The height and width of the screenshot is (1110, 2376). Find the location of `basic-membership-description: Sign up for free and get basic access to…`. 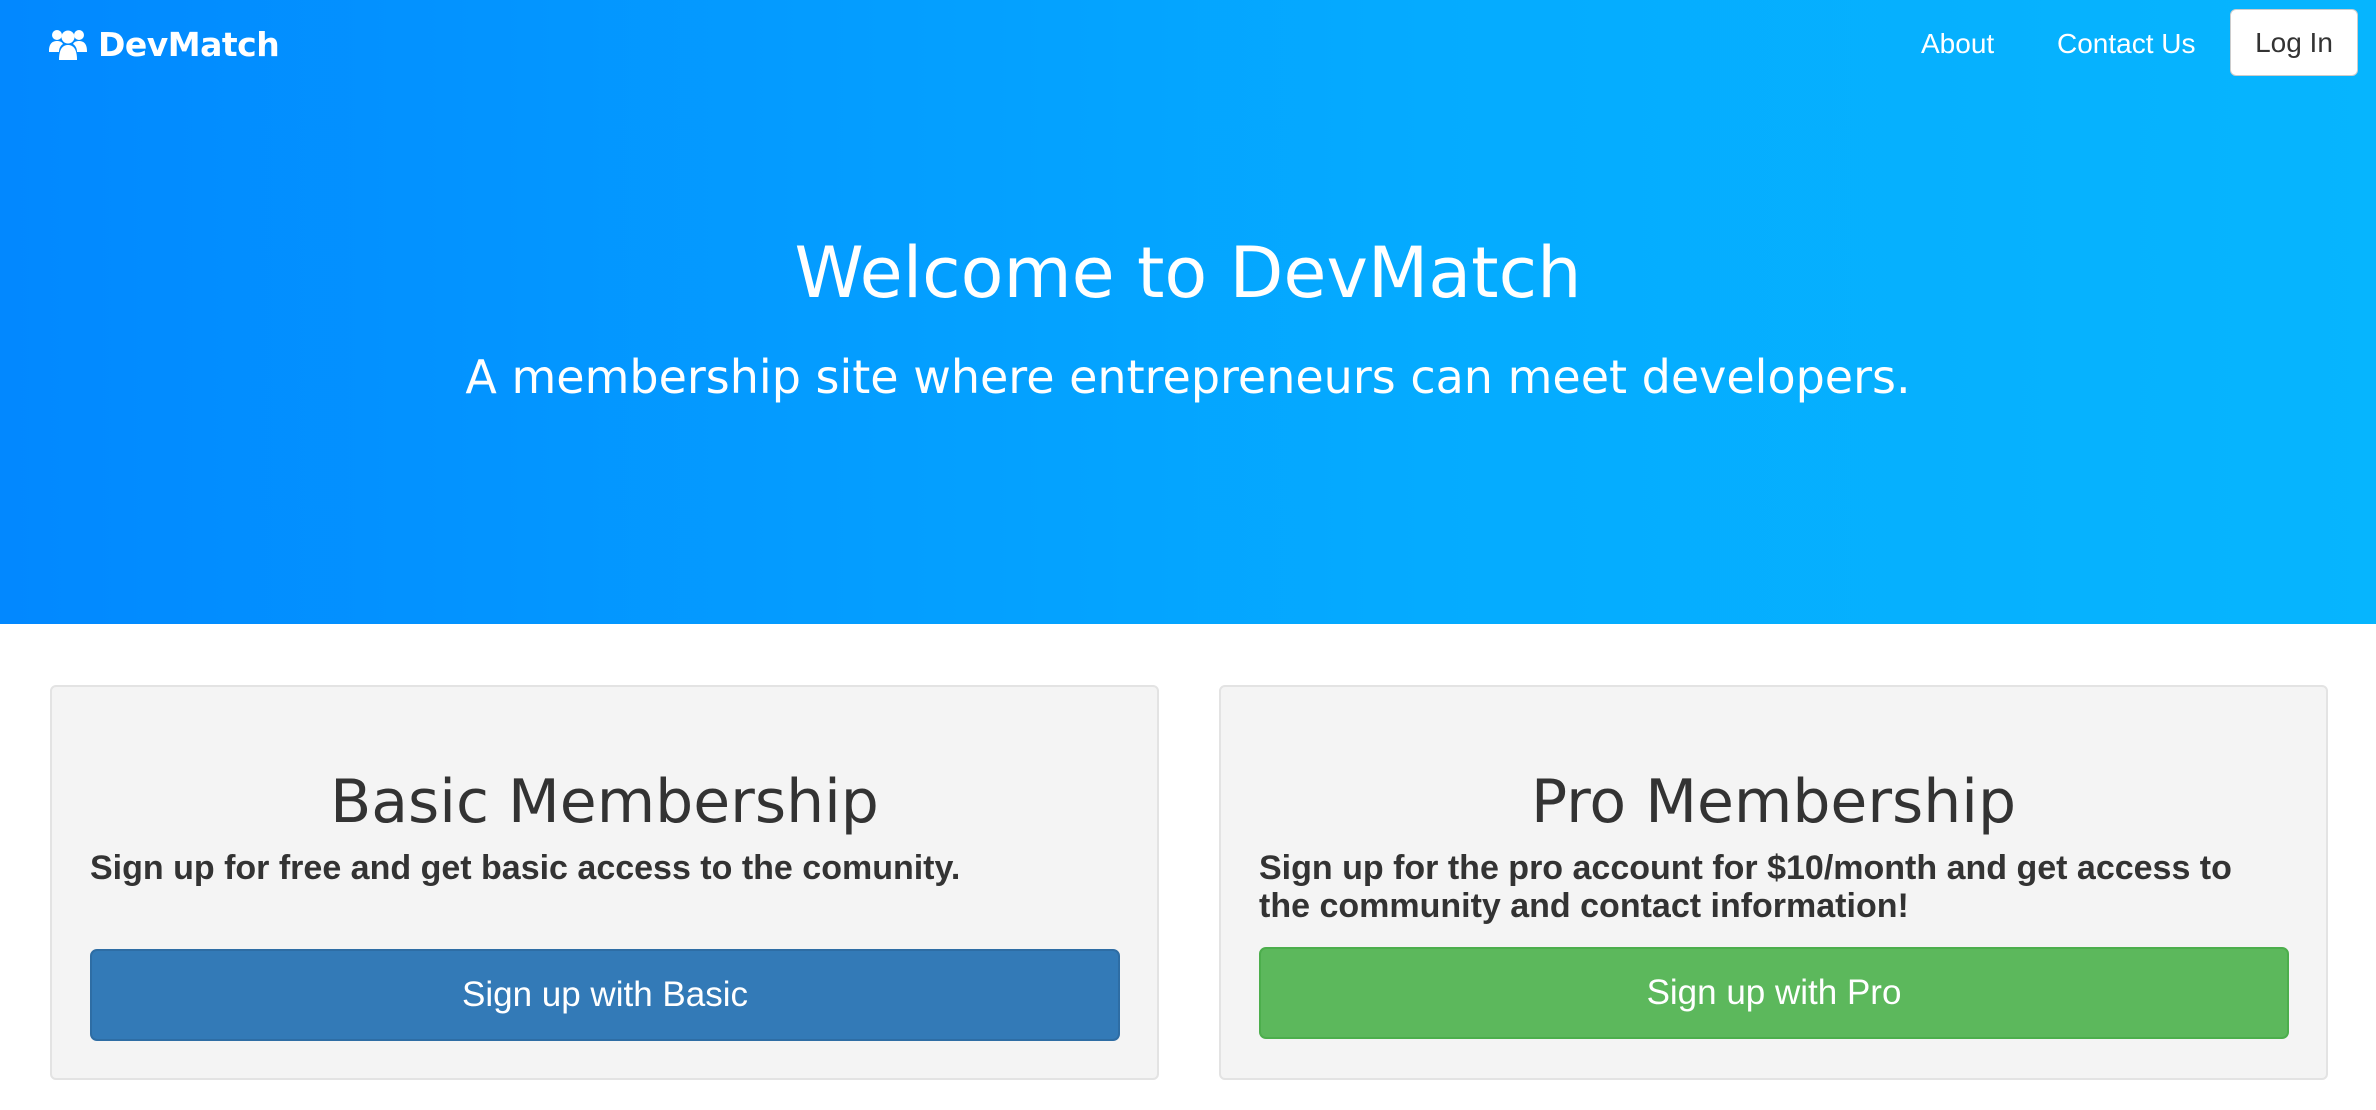

basic-membership-description: Sign up for free and get basic access to… is located at coordinates (525, 868).